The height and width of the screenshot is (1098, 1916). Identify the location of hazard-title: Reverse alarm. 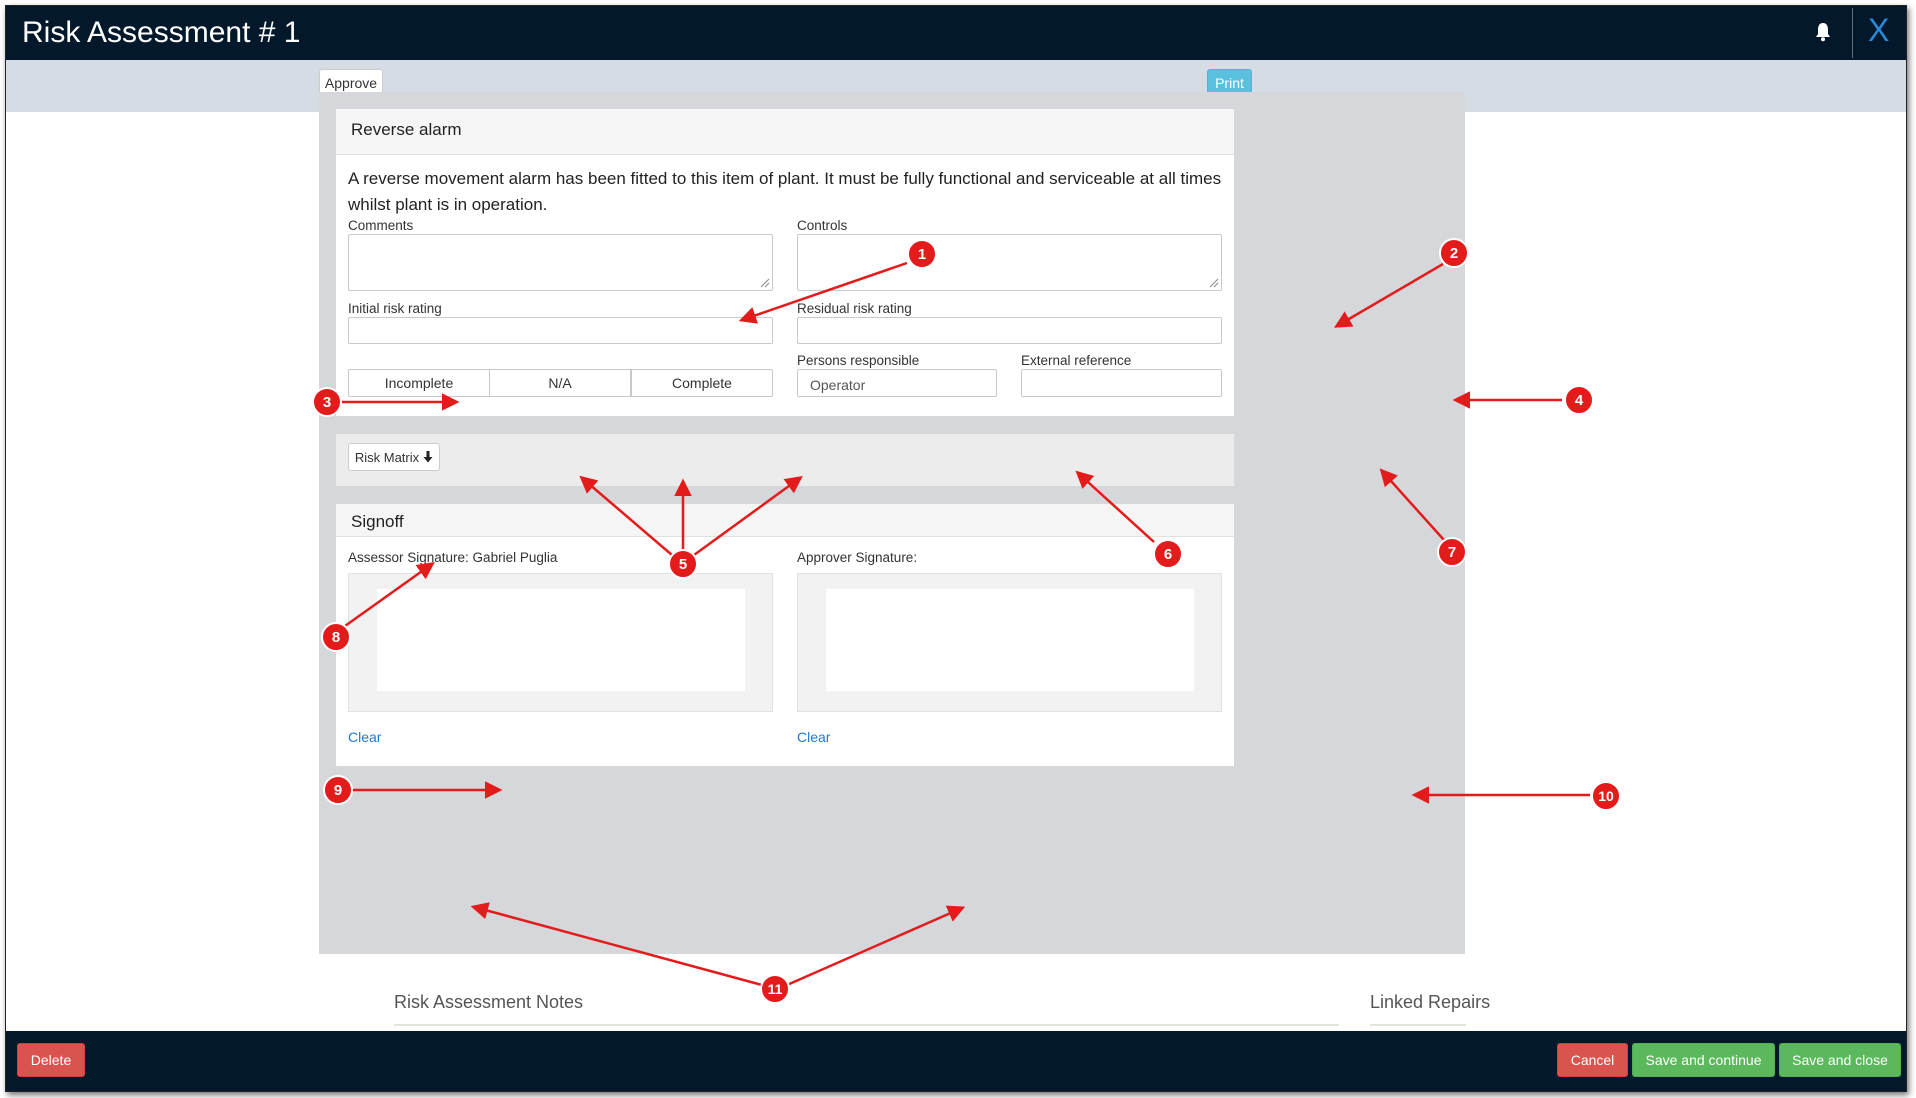
(406, 129).